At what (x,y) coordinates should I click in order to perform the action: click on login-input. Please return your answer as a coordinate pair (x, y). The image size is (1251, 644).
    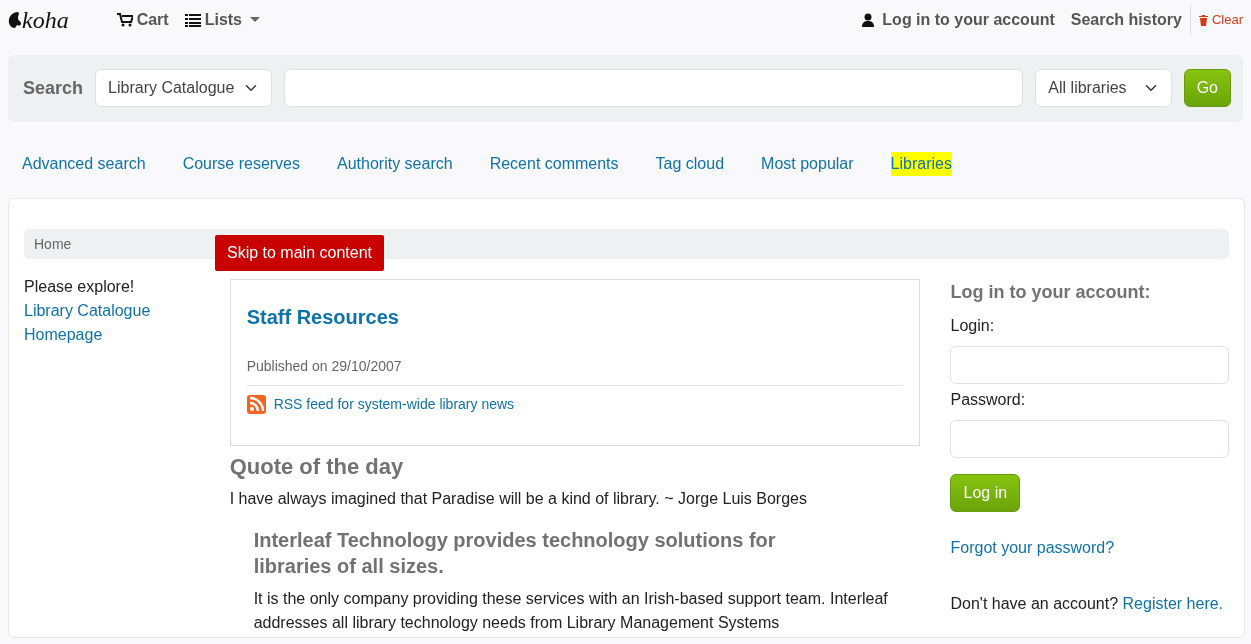
    Looking at the image, I should click on (1089, 365).